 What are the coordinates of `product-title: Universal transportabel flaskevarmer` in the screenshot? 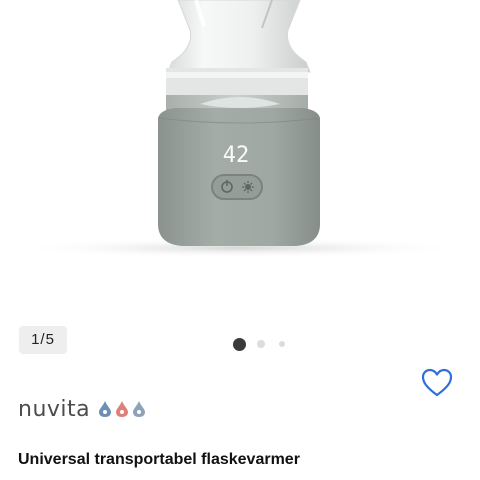 It's located at (159, 459).